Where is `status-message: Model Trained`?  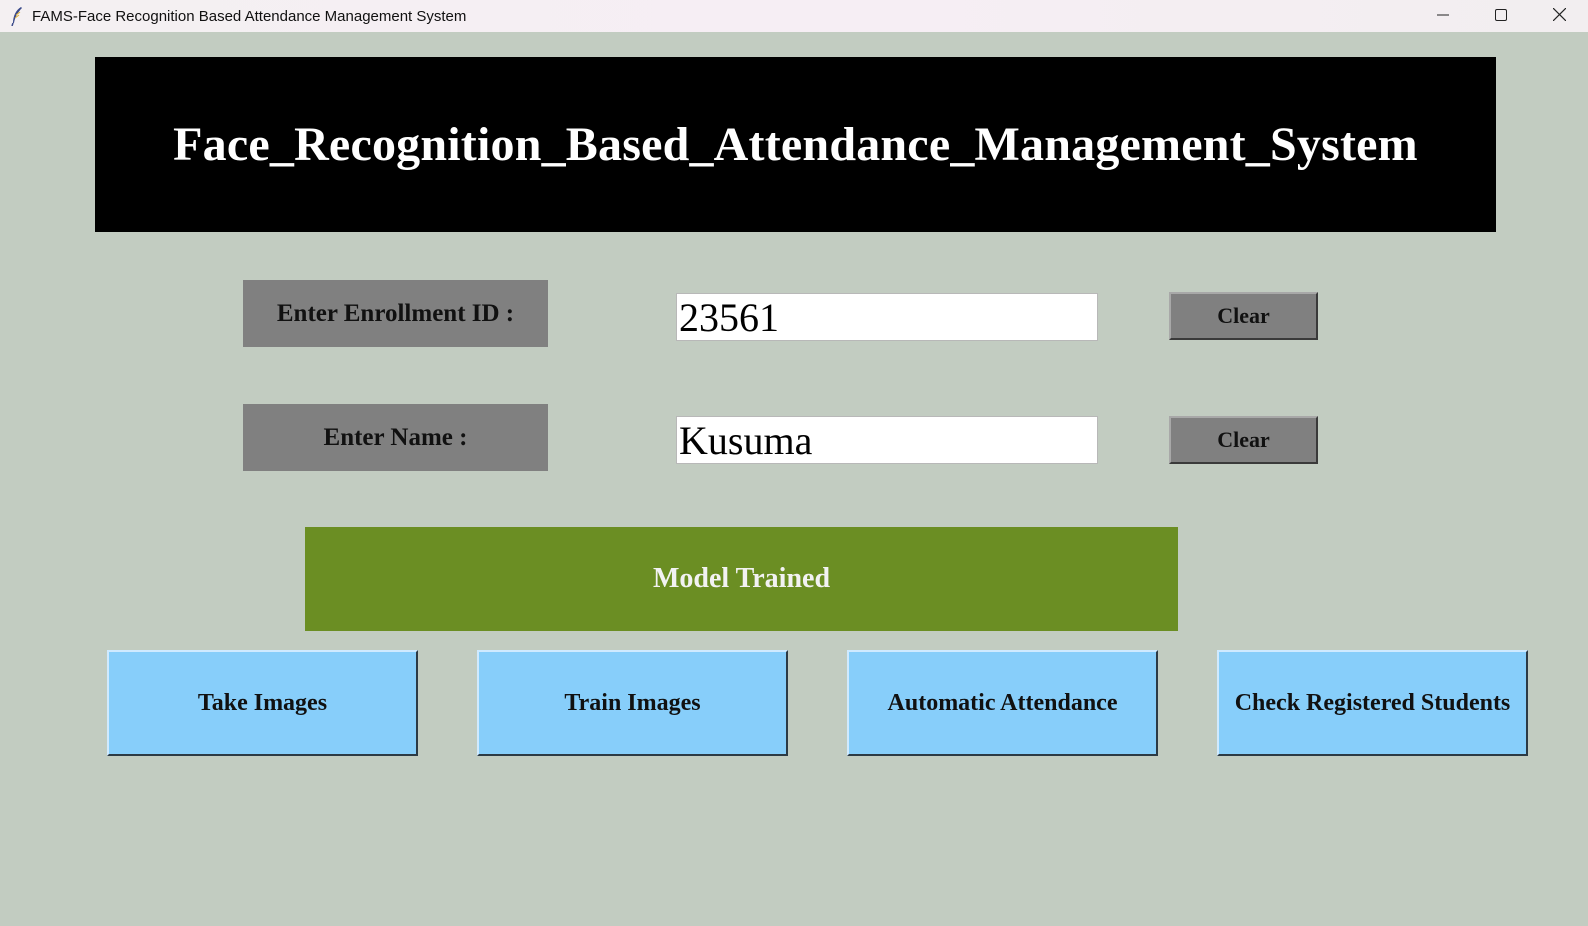 status-message: Model Trained is located at coordinates (741, 578).